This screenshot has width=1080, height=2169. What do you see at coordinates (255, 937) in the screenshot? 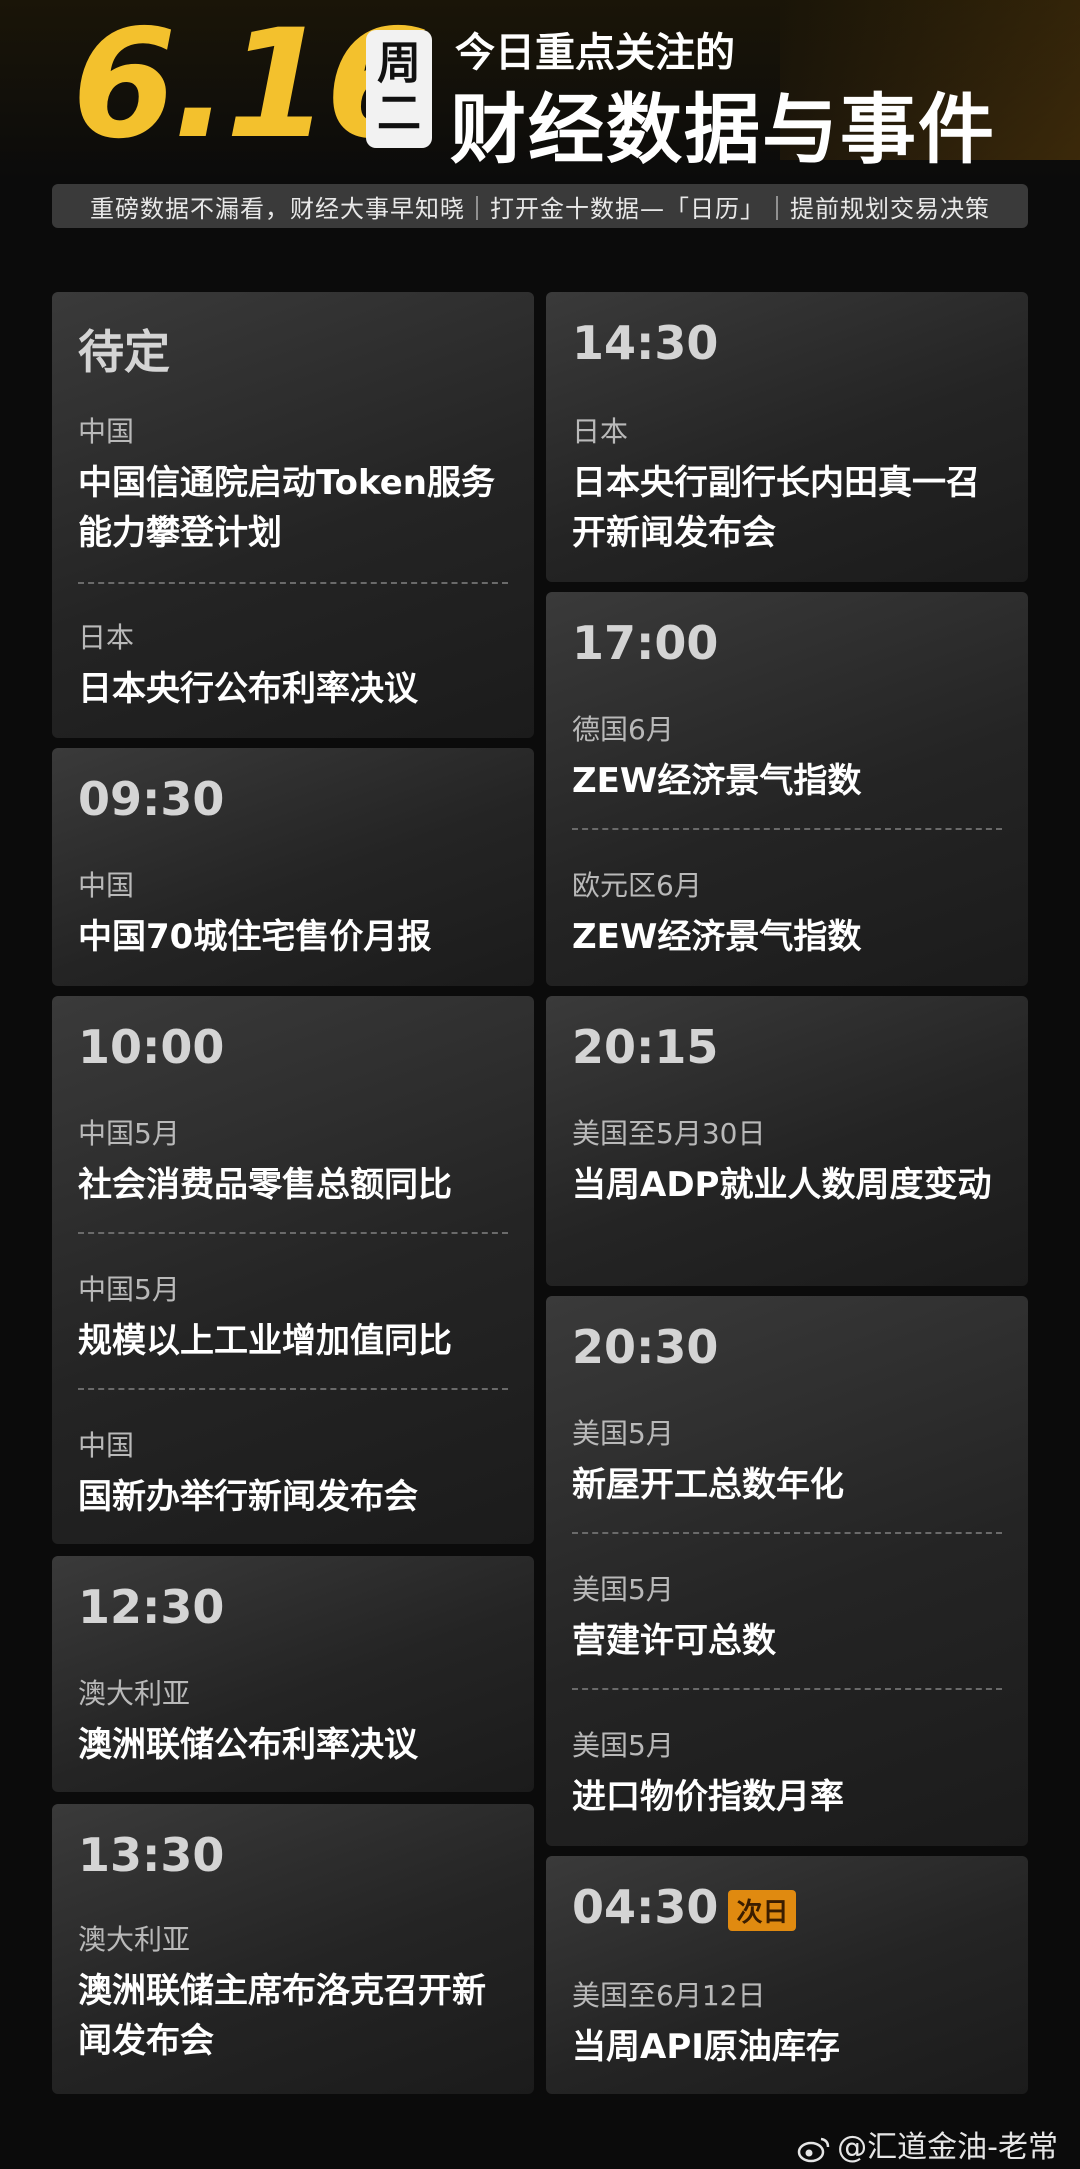
I see `event-name: 中国70城住宅售价月报` at bounding box center [255, 937].